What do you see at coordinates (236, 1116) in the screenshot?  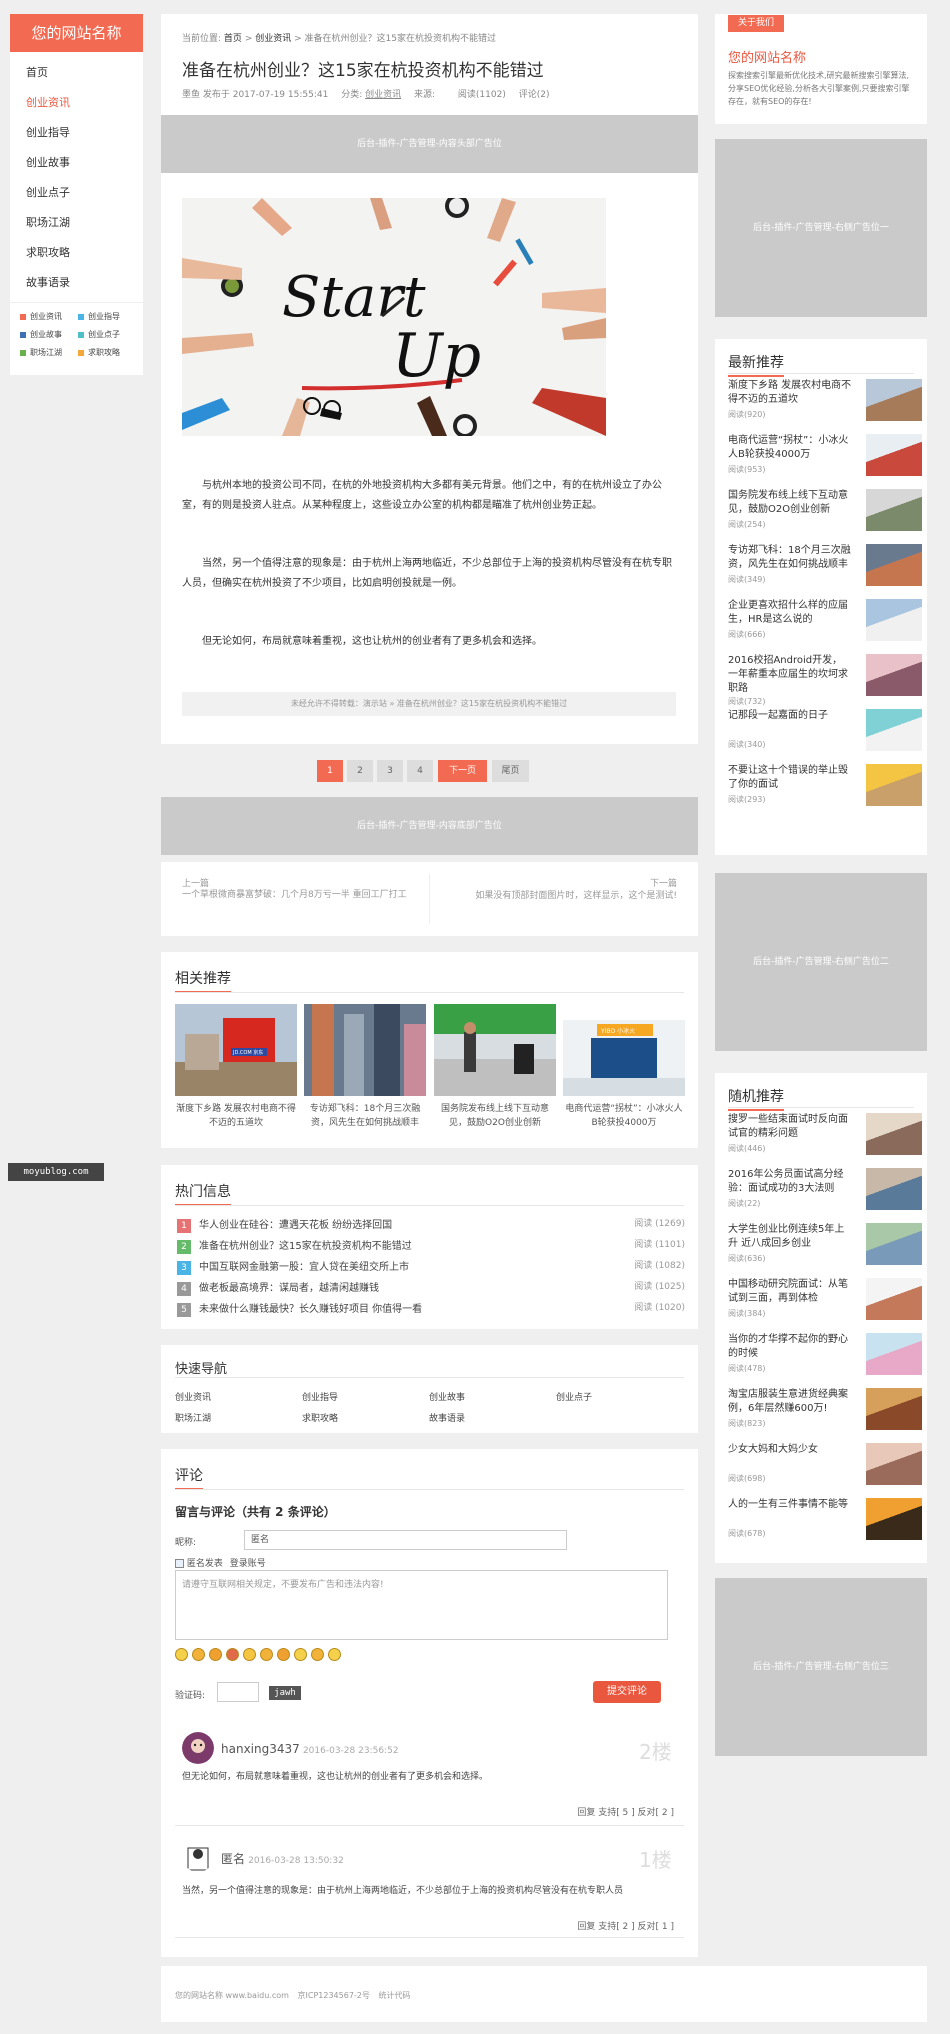 I see `related-caption: 渐度下乡路 发展农村电商不得不迈的五道坎` at bounding box center [236, 1116].